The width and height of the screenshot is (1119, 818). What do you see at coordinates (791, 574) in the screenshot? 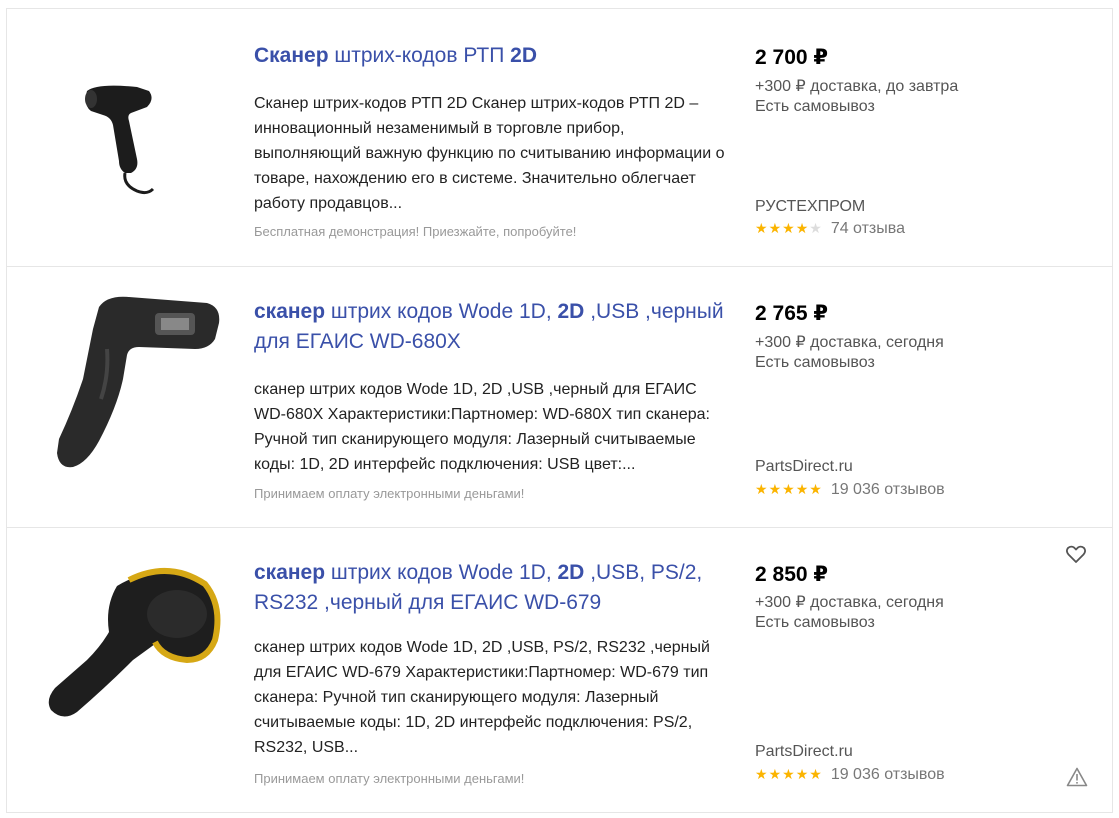
I see `price: 2 850 ₽` at bounding box center [791, 574].